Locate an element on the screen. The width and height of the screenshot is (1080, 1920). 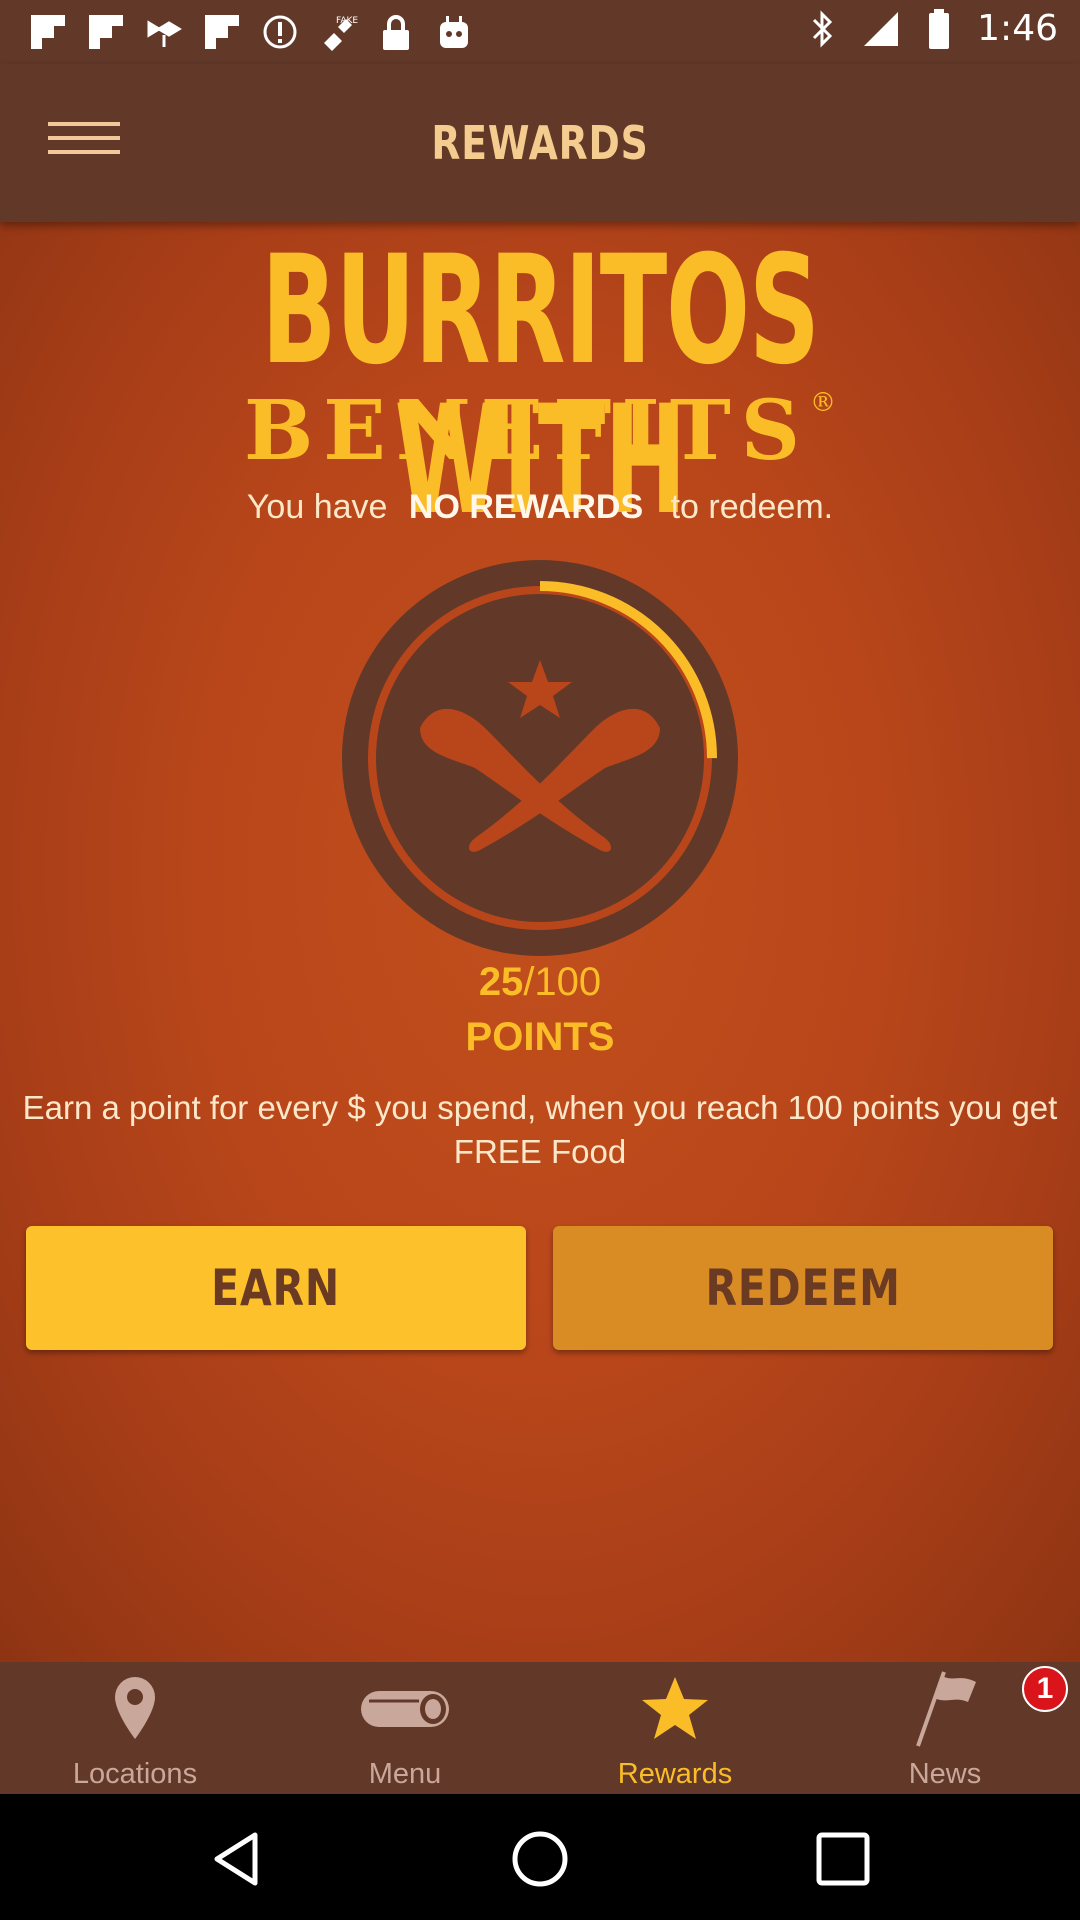
redeem-button: REDEEM is located at coordinates (803, 1288).